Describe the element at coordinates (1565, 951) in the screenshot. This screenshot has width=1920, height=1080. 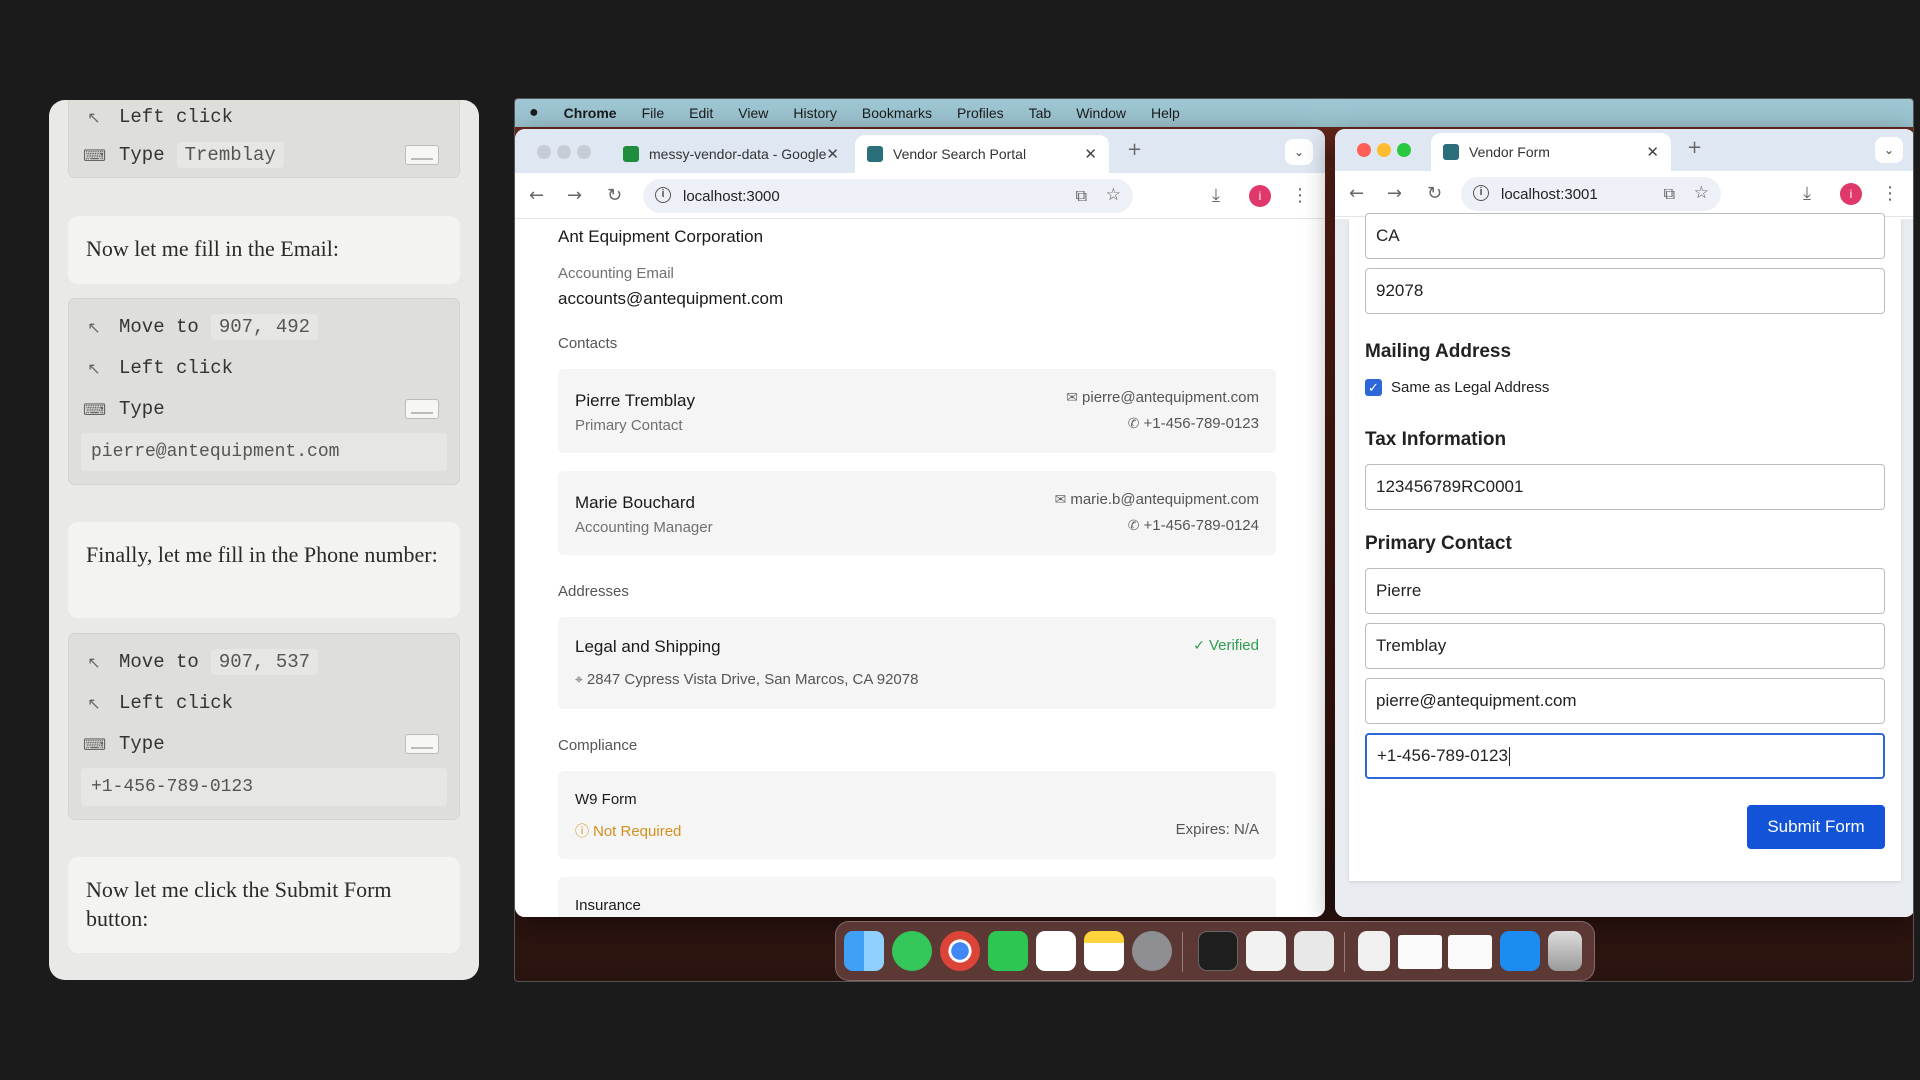
I see `trash-icon` at that location.